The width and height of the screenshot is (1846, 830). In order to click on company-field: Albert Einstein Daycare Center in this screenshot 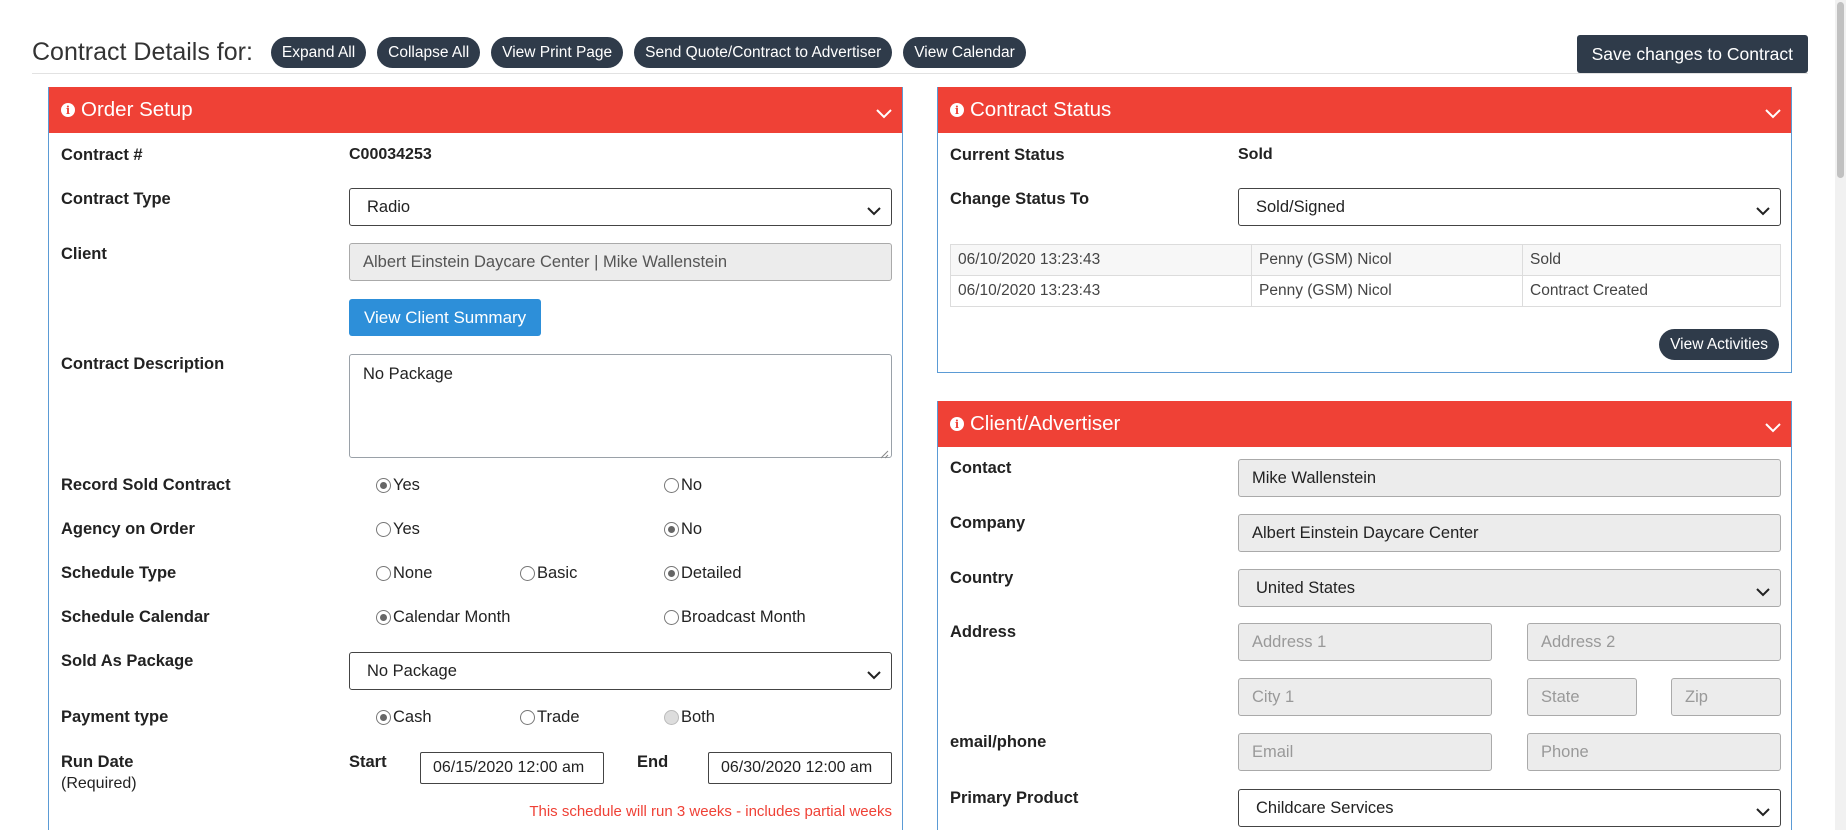, I will do `click(1509, 533)`.